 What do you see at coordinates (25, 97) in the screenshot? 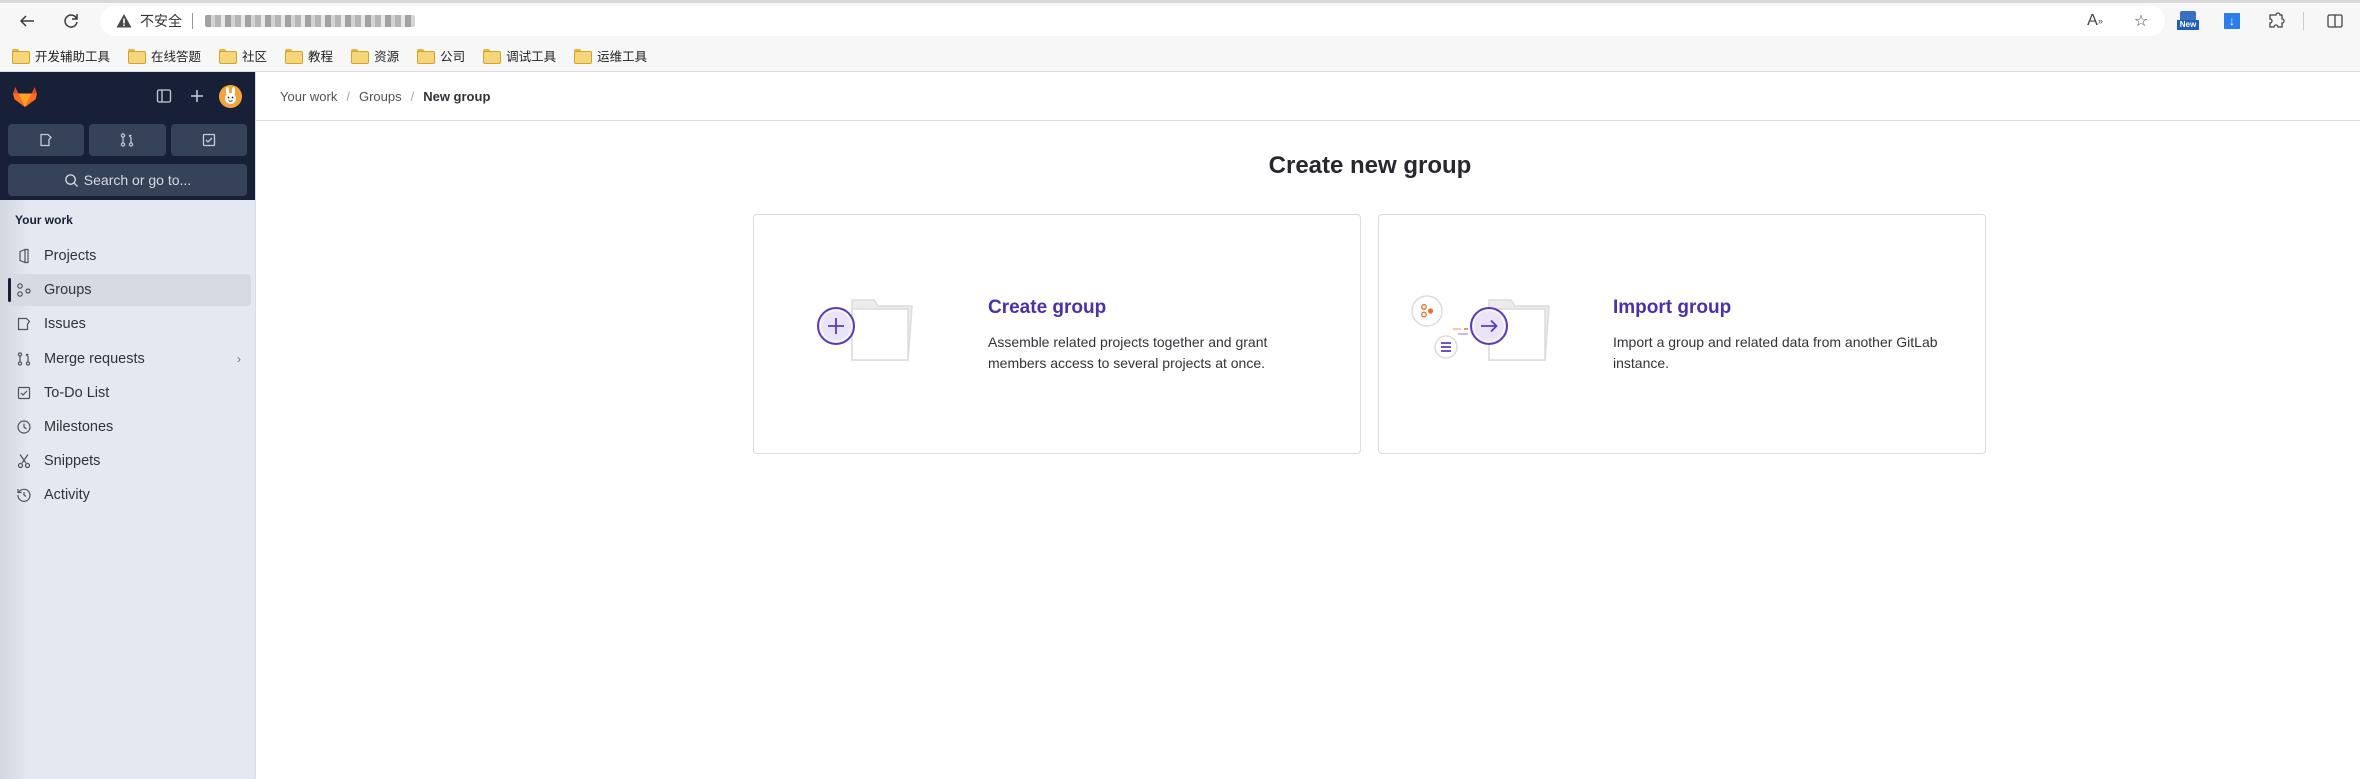
I see `gitlab-logo-icon` at bounding box center [25, 97].